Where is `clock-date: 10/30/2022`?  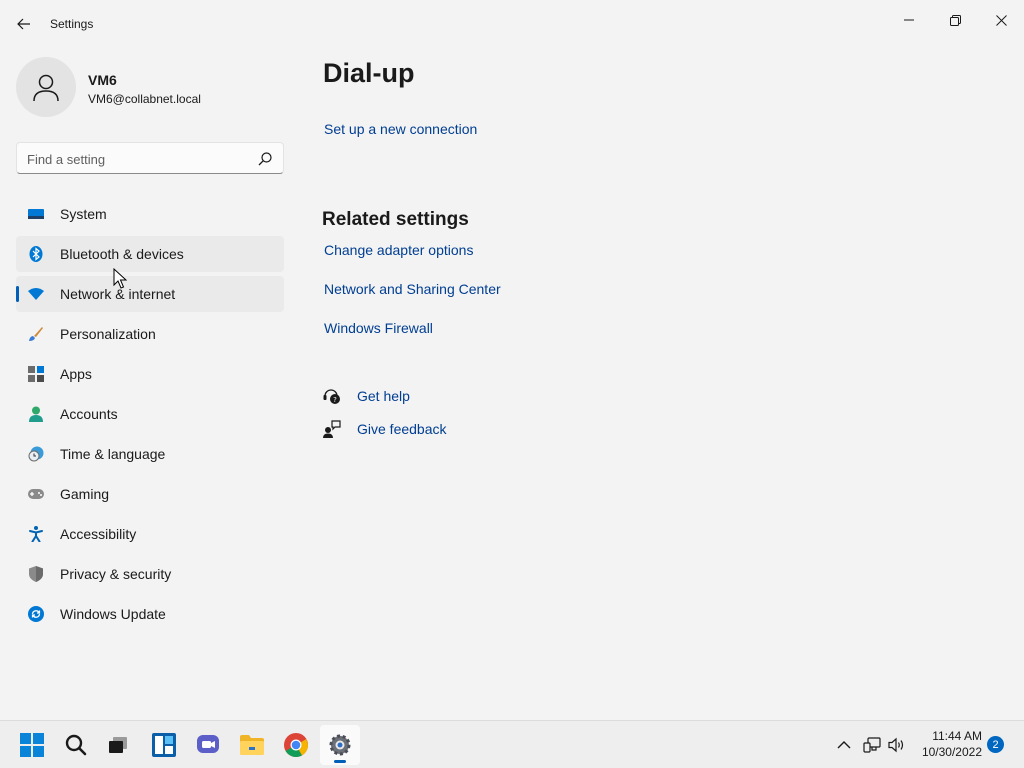
clock-date: 10/30/2022 is located at coordinates (950, 752).